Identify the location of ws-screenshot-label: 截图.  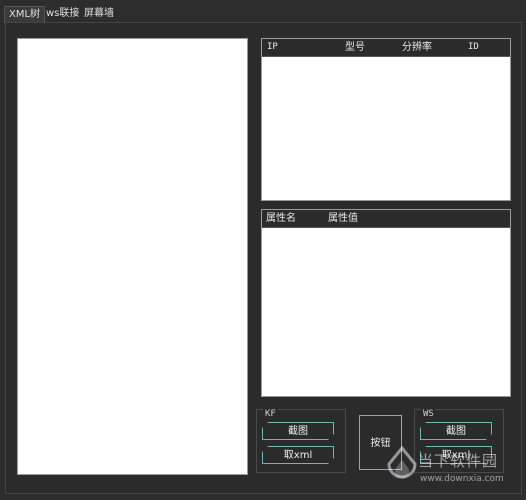
(456, 431).